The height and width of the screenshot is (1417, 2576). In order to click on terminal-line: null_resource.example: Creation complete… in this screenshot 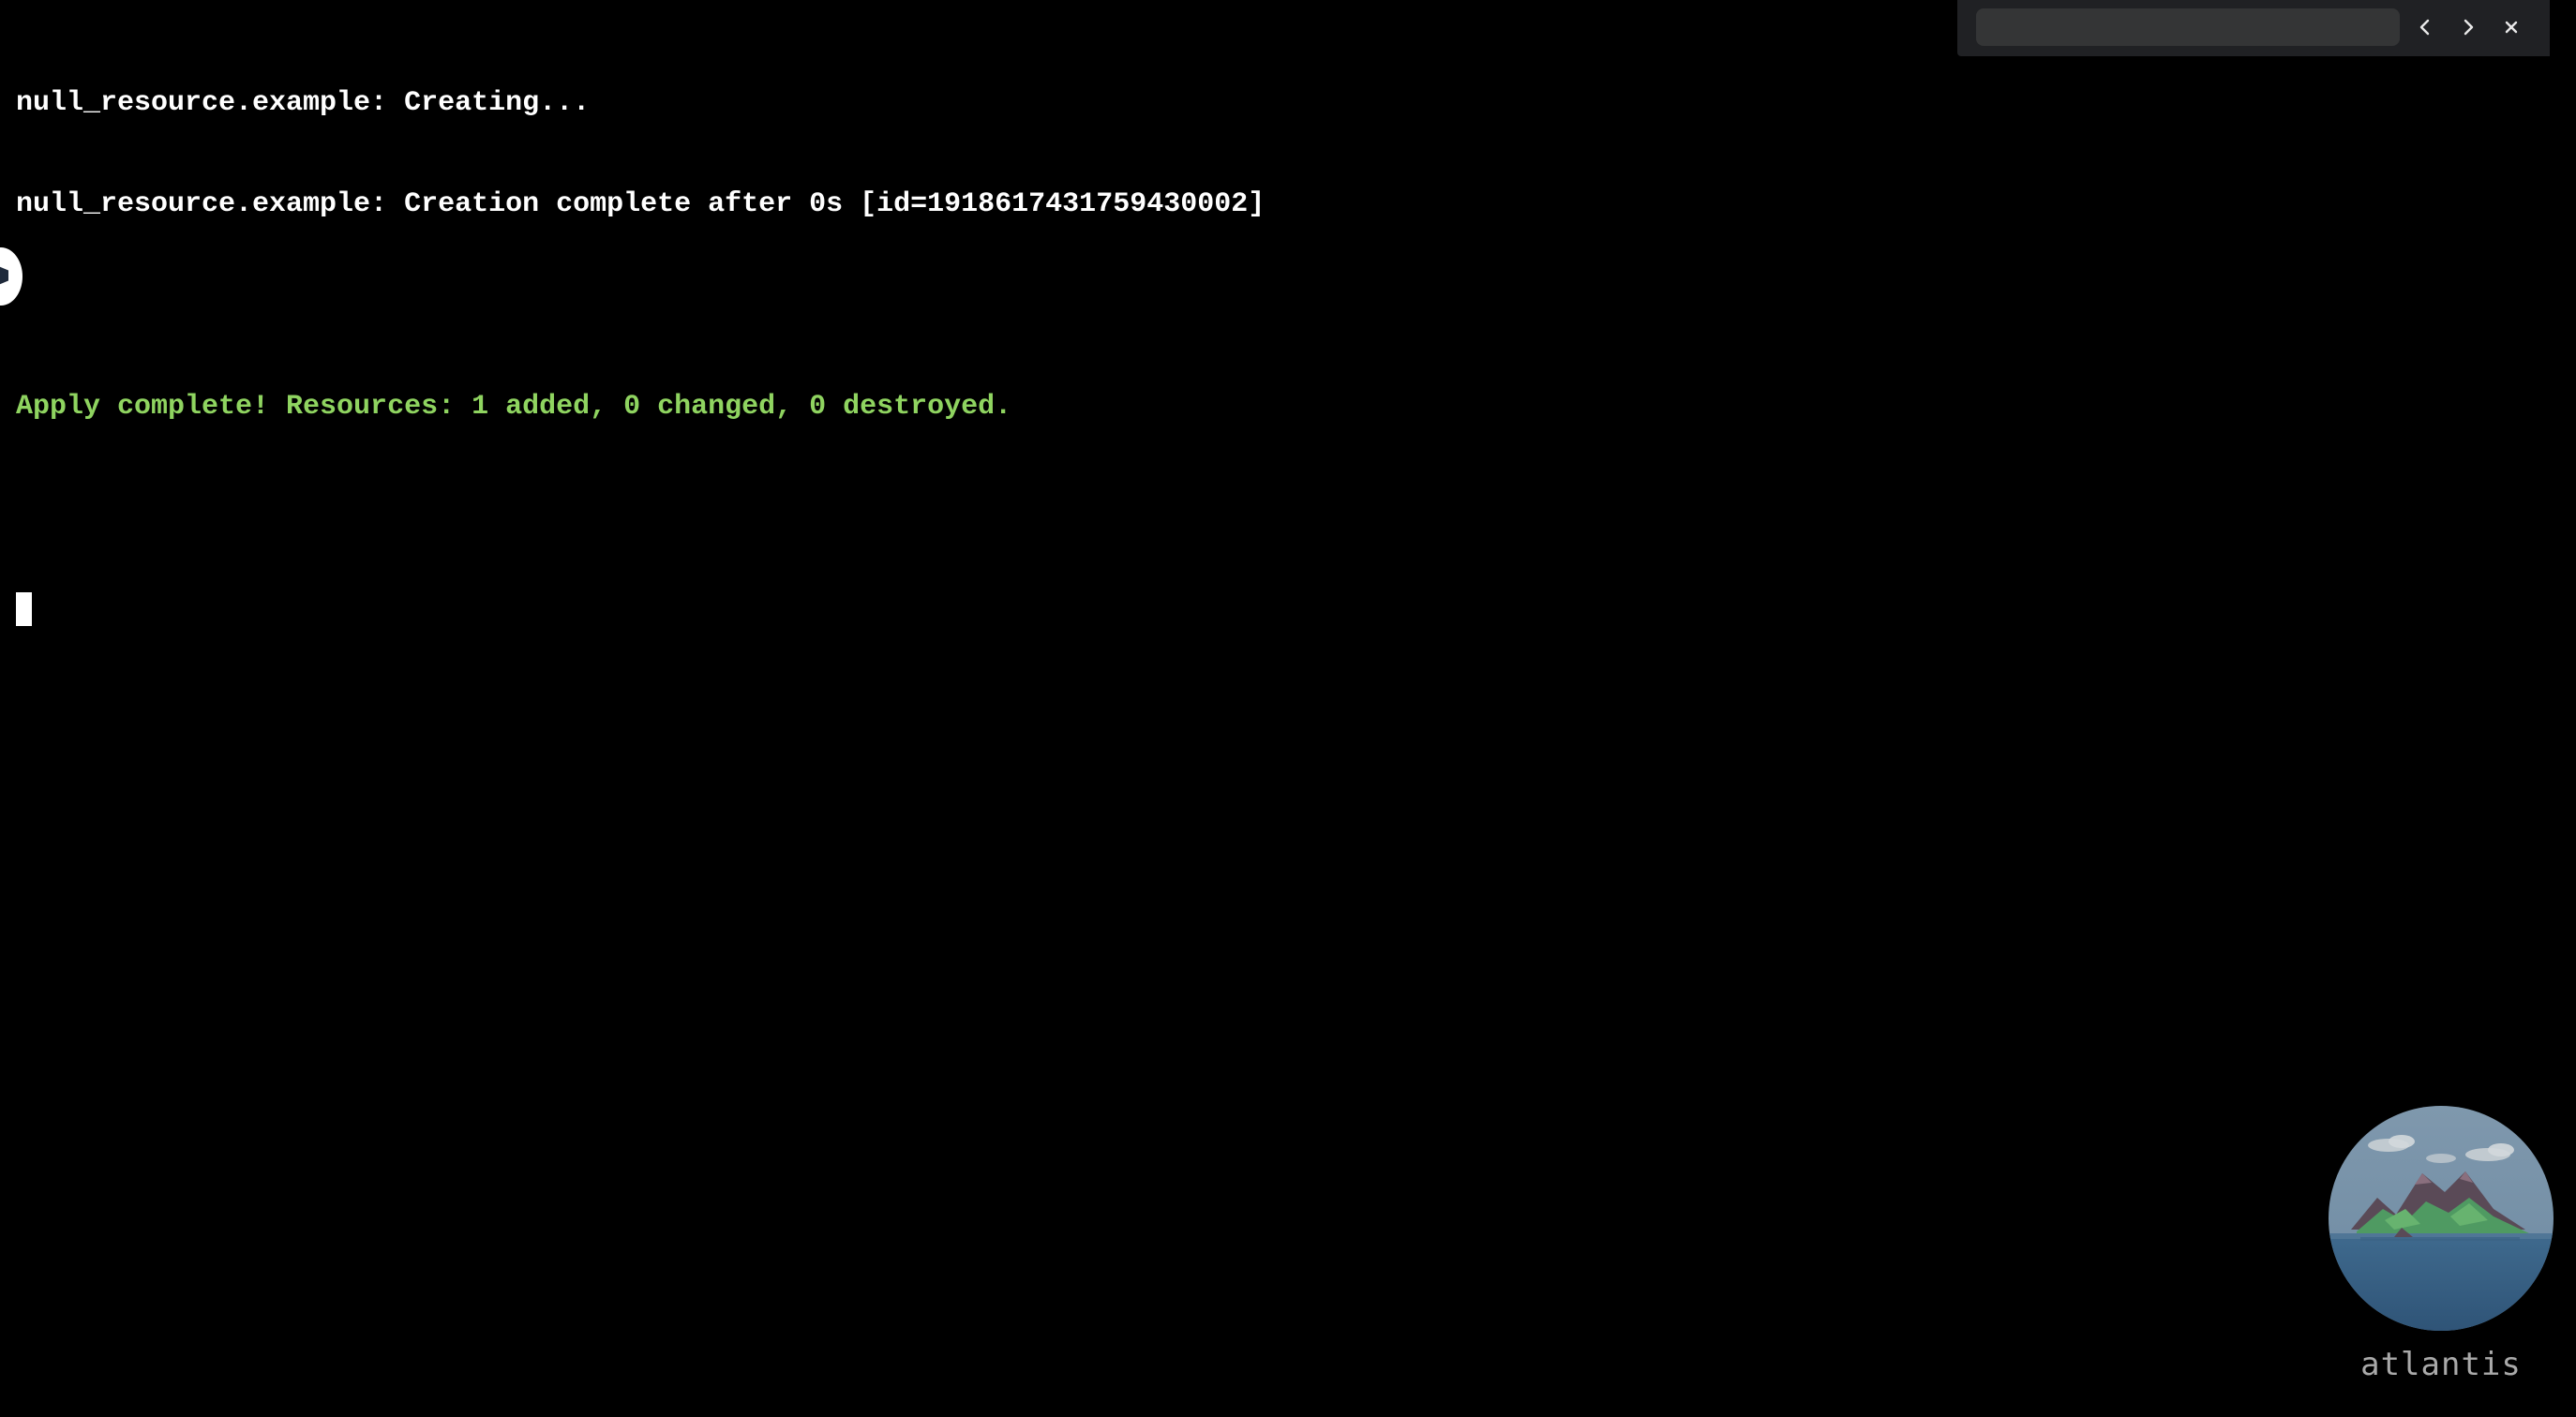, I will do `click(641, 204)`.